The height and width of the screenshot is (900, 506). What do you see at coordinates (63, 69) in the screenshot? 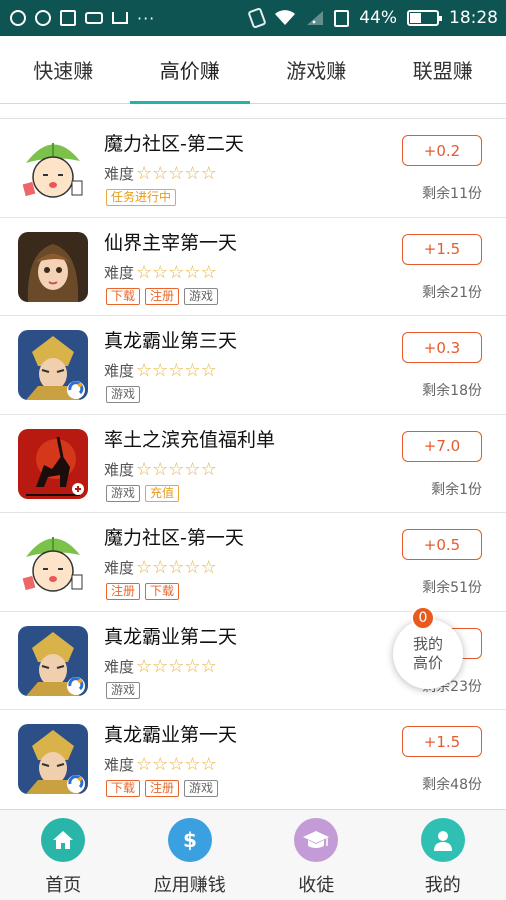
I see `tab-quick-earn: 快速赚` at bounding box center [63, 69].